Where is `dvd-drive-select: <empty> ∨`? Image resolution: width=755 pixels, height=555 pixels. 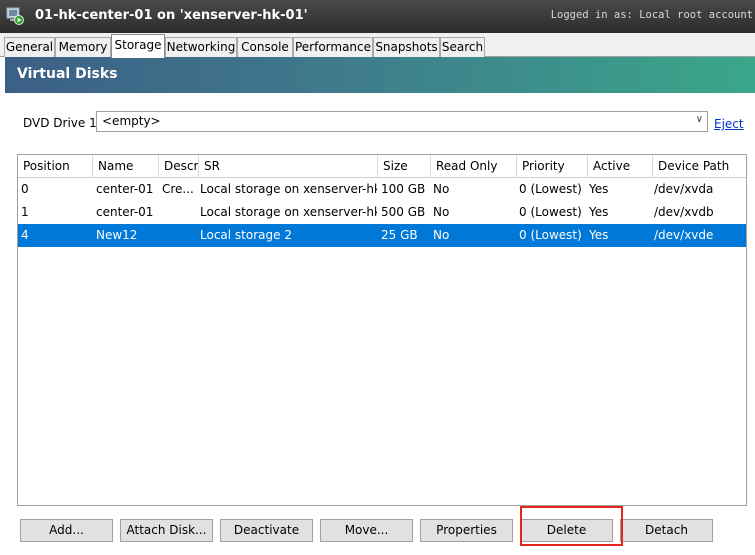
dvd-drive-select: <empty> ∨ is located at coordinates (402, 121).